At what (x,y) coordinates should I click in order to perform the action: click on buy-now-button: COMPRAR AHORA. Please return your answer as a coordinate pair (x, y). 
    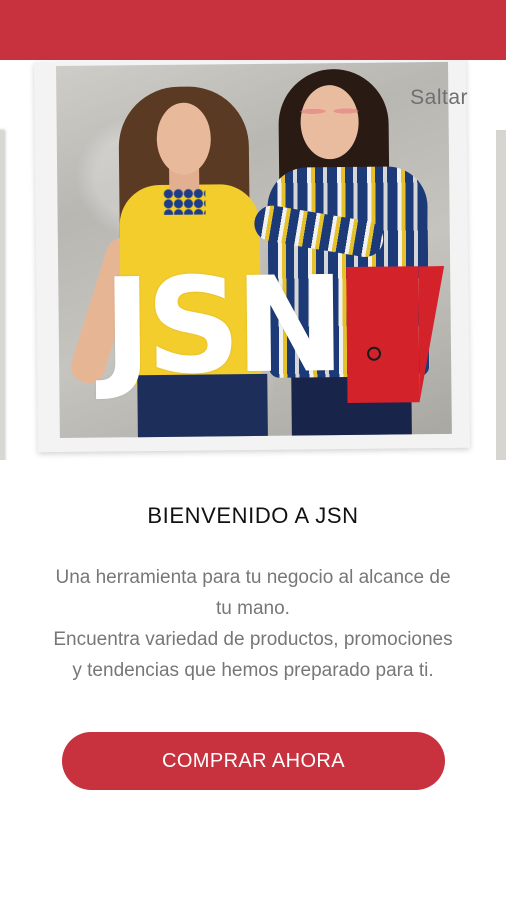
    Looking at the image, I should click on (253, 761).